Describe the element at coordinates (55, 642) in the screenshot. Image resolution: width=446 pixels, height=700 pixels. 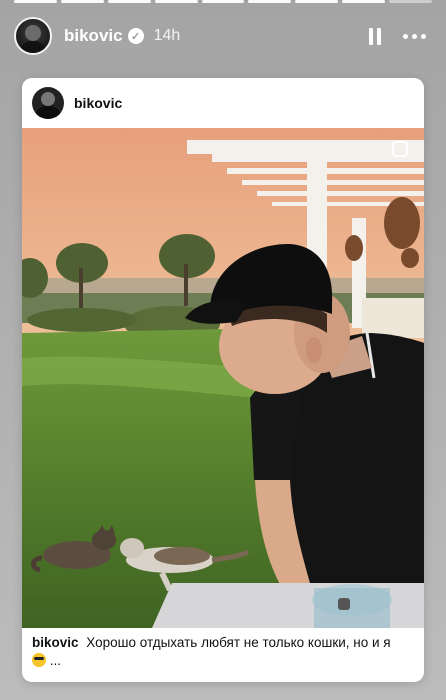
I see `caption-username: bikovic` at that location.